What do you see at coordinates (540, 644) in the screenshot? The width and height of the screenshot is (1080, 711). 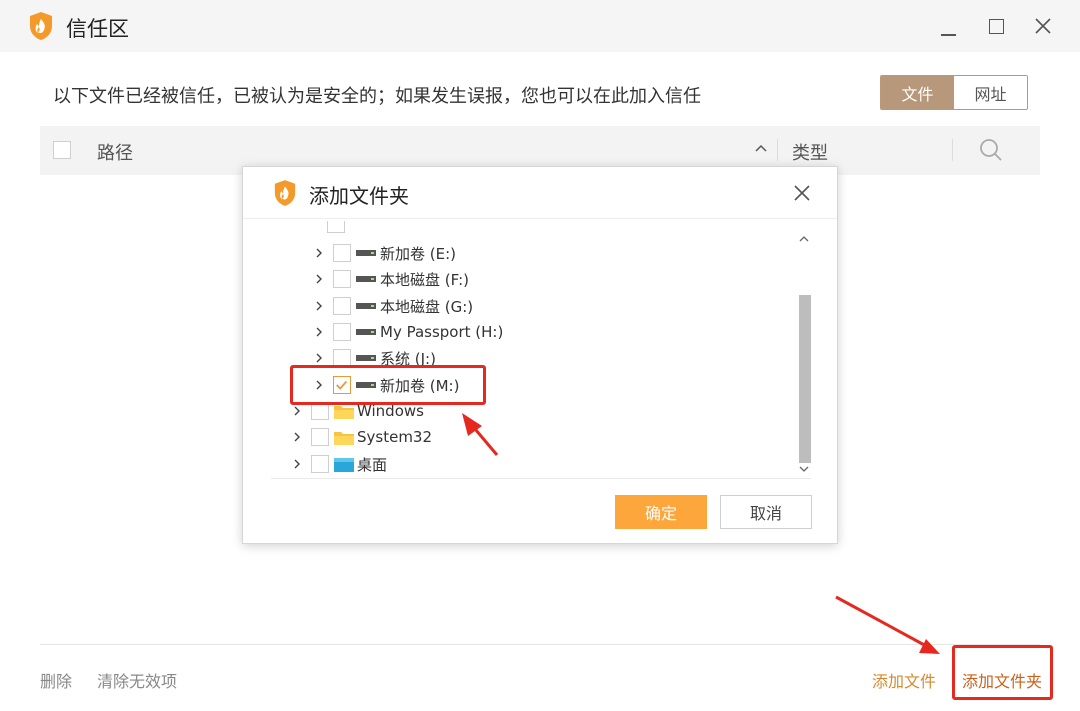 I see `footer-divider` at bounding box center [540, 644].